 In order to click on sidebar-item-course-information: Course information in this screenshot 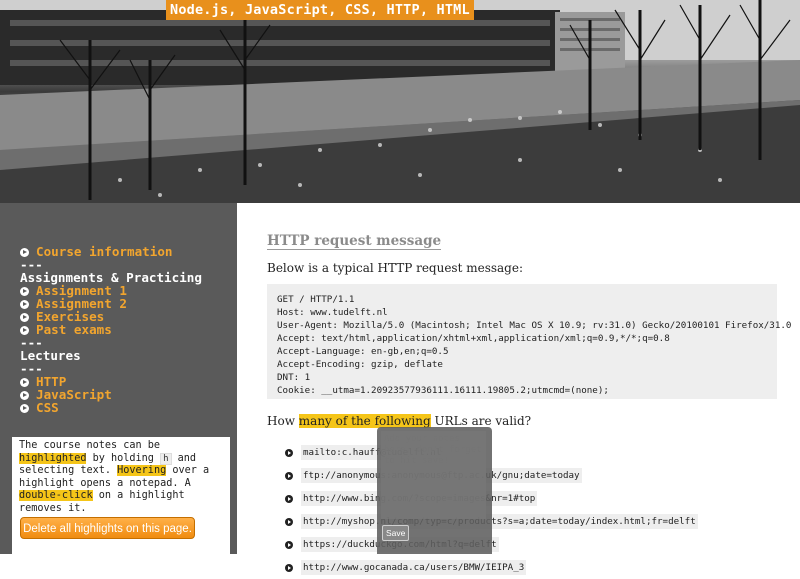, I will do `click(125, 251)`.